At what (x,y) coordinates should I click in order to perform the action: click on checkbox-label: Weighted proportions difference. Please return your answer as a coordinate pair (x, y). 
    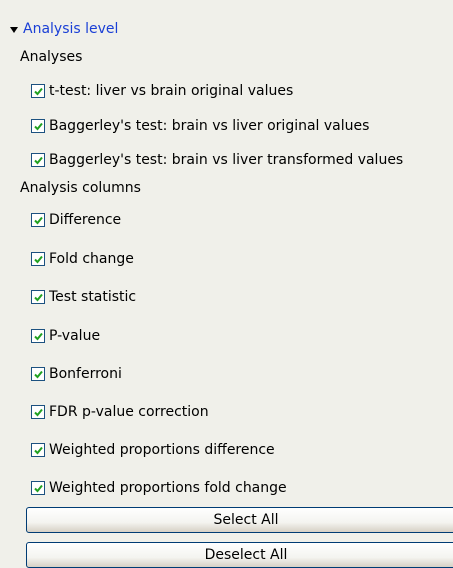
    Looking at the image, I should click on (162, 450).